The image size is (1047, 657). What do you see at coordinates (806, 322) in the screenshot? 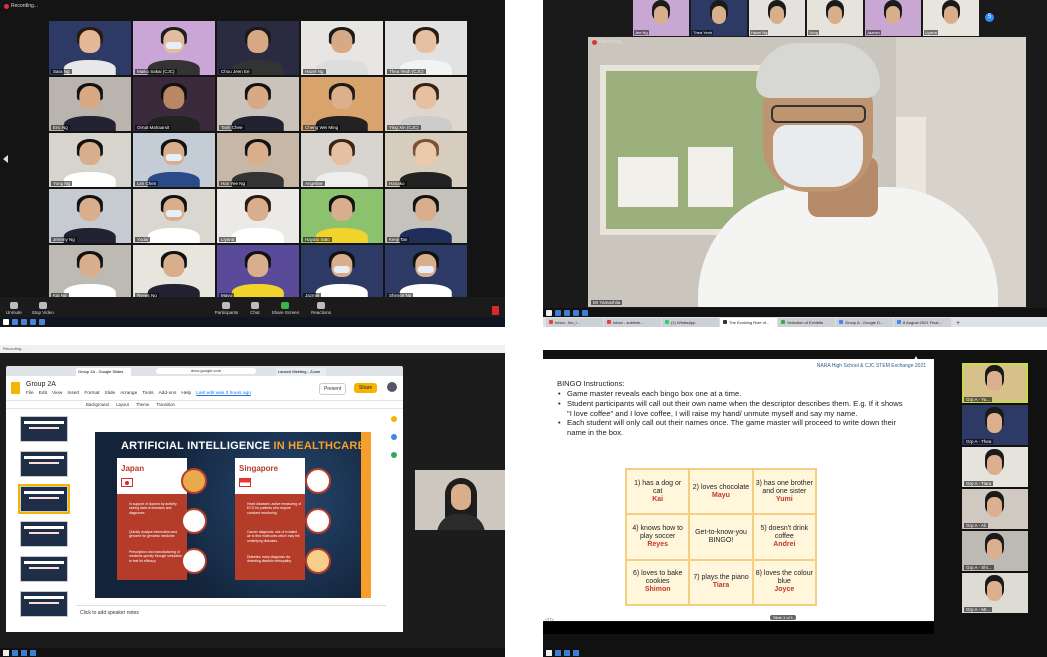
I see `browser-tab: Selection of Exhibits` at bounding box center [806, 322].